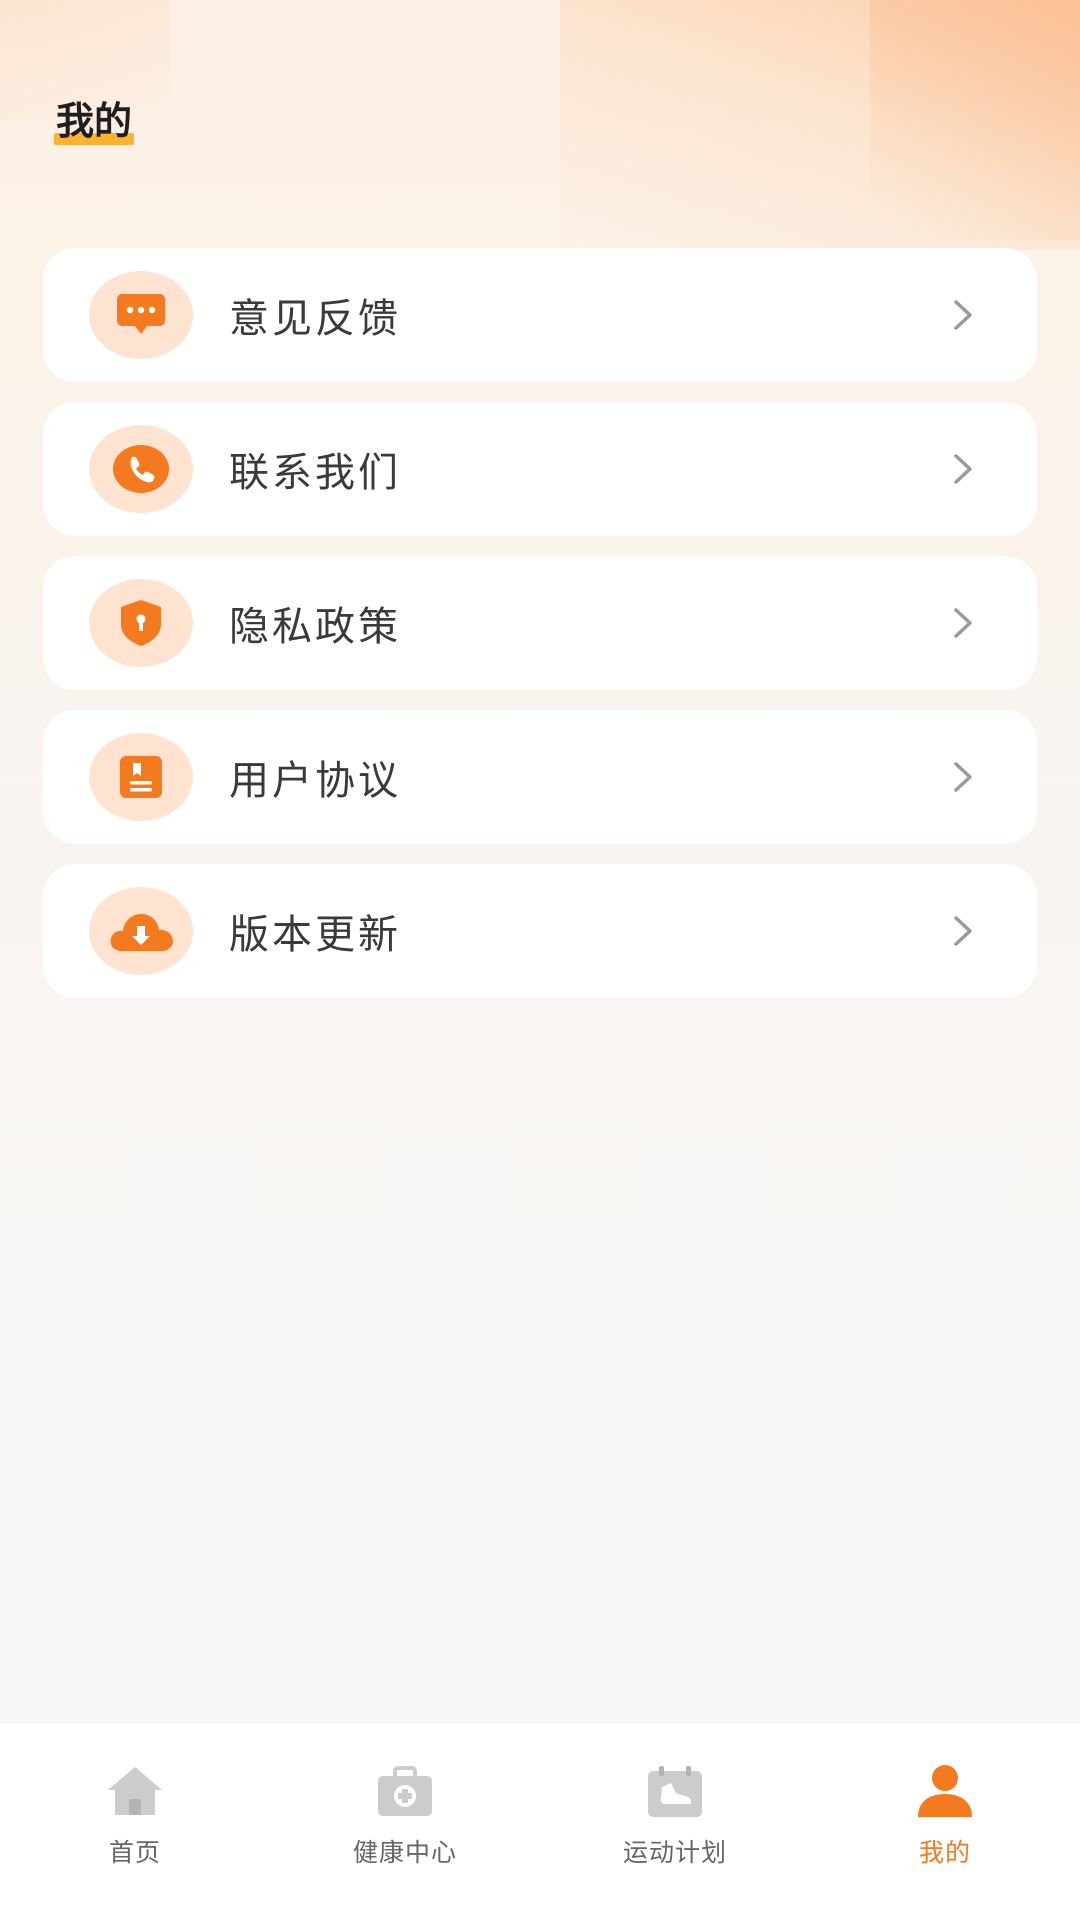 The width and height of the screenshot is (1080, 1920). What do you see at coordinates (315, 781) in the screenshot?
I see `menu-item-label: 用户协议` at bounding box center [315, 781].